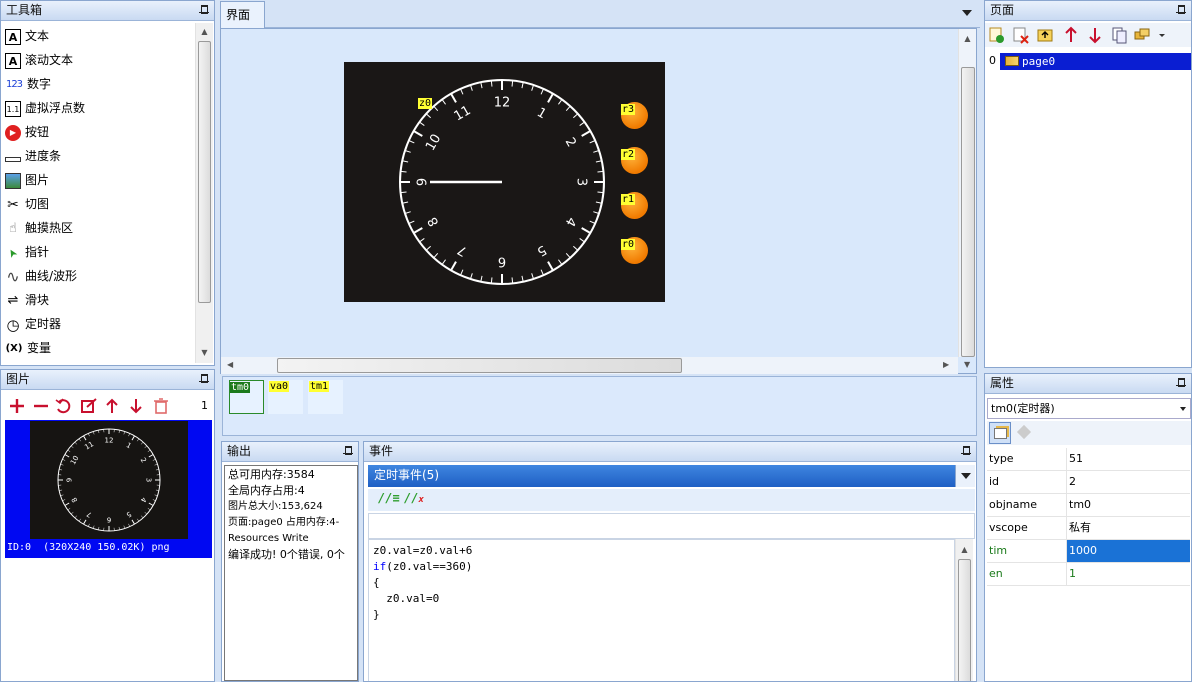  What do you see at coordinates (1072, 482) in the screenshot?
I see `property-value: 2` at bounding box center [1072, 482].